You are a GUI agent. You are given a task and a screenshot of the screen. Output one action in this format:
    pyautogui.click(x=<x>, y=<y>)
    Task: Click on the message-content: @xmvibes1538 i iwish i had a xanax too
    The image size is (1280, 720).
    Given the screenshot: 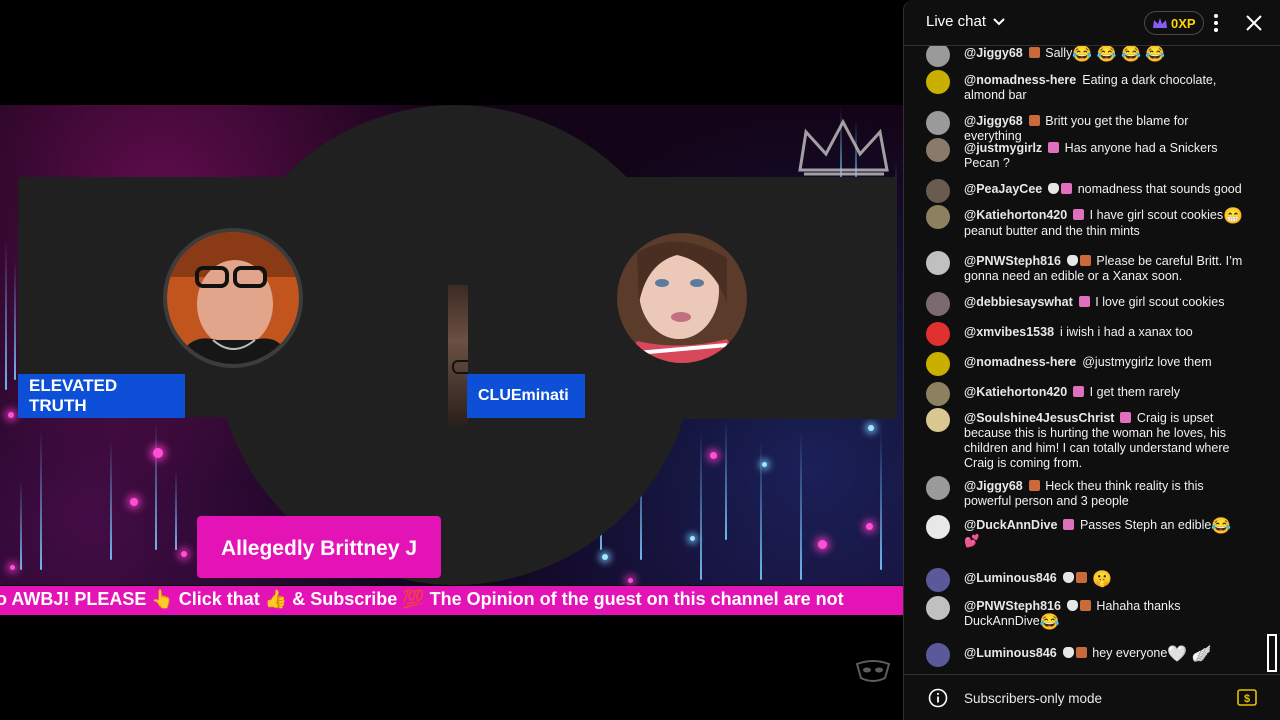 What is the action you would take?
    pyautogui.click(x=1105, y=332)
    